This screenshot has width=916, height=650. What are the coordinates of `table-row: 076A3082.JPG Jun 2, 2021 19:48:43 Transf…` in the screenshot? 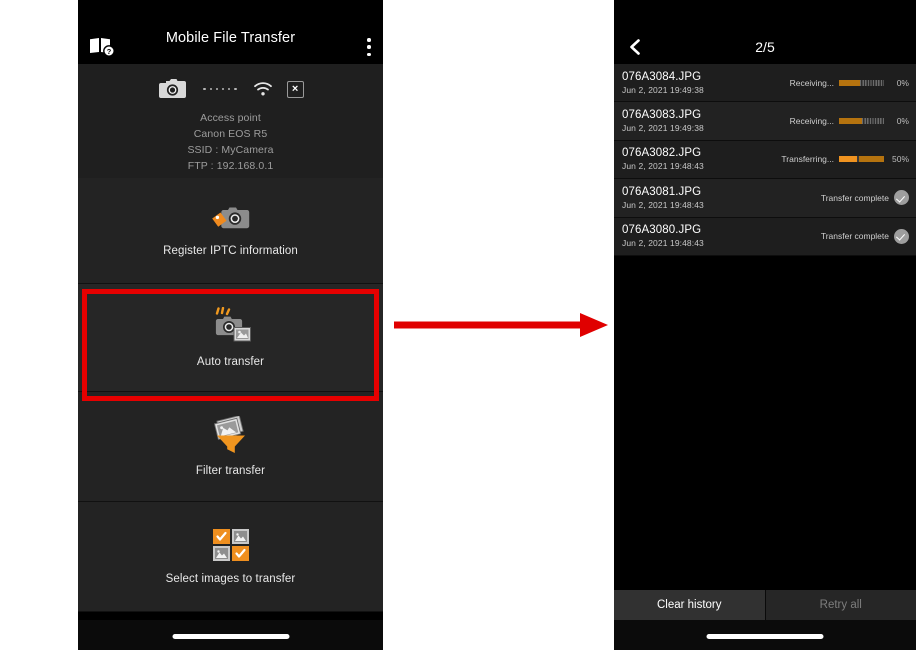 It's located at (765, 160).